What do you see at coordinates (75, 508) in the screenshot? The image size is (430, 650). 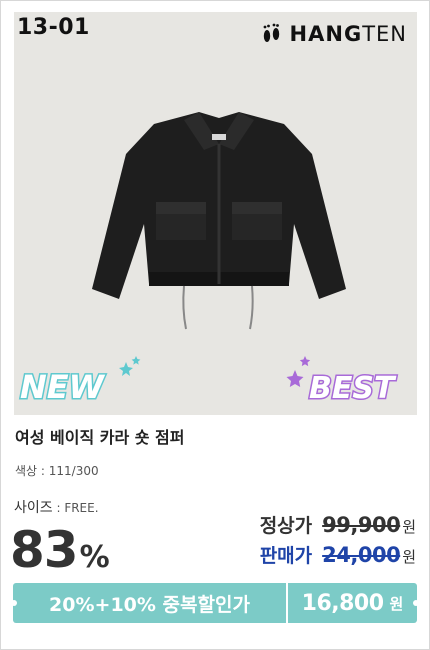 I see `size-value: : FREE.` at bounding box center [75, 508].